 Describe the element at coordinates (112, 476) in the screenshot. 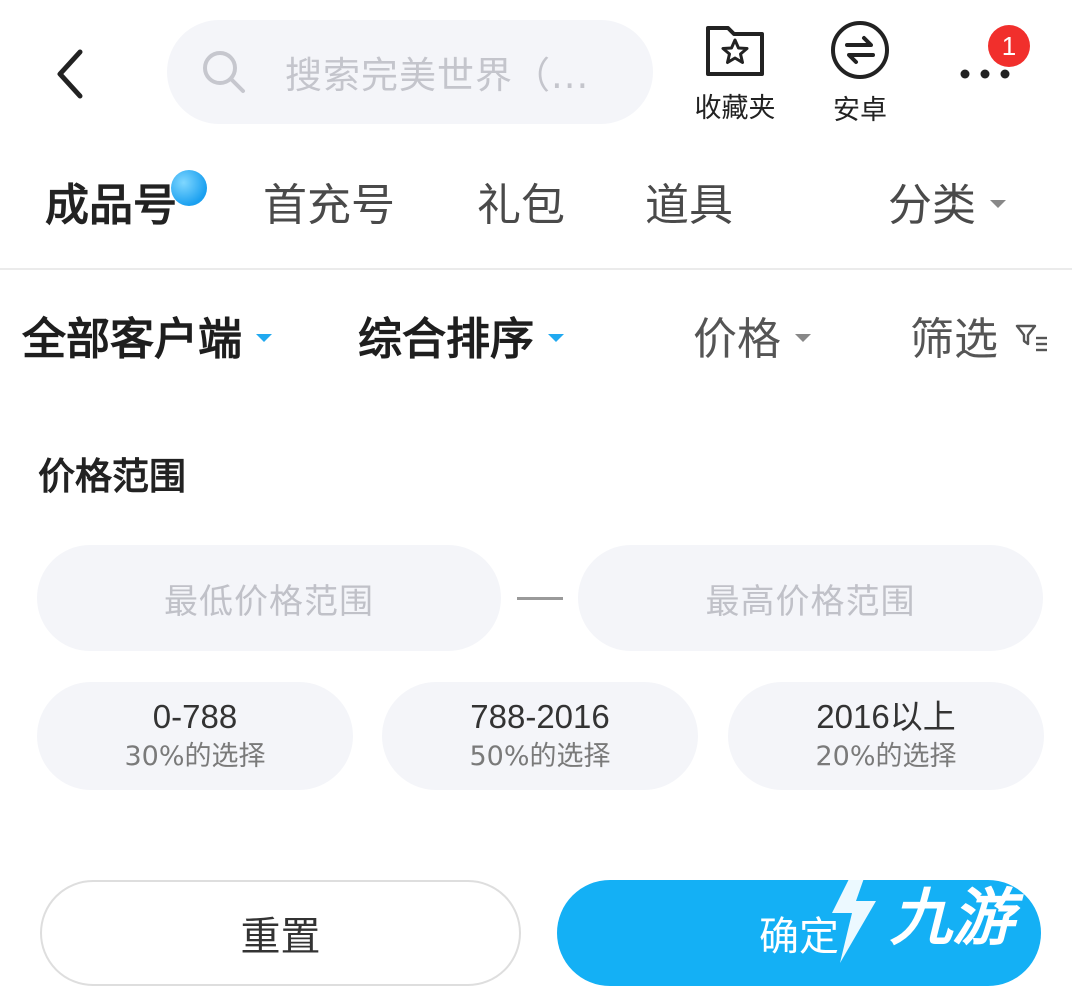

I see `price-range-title: 价格范围` at that location.